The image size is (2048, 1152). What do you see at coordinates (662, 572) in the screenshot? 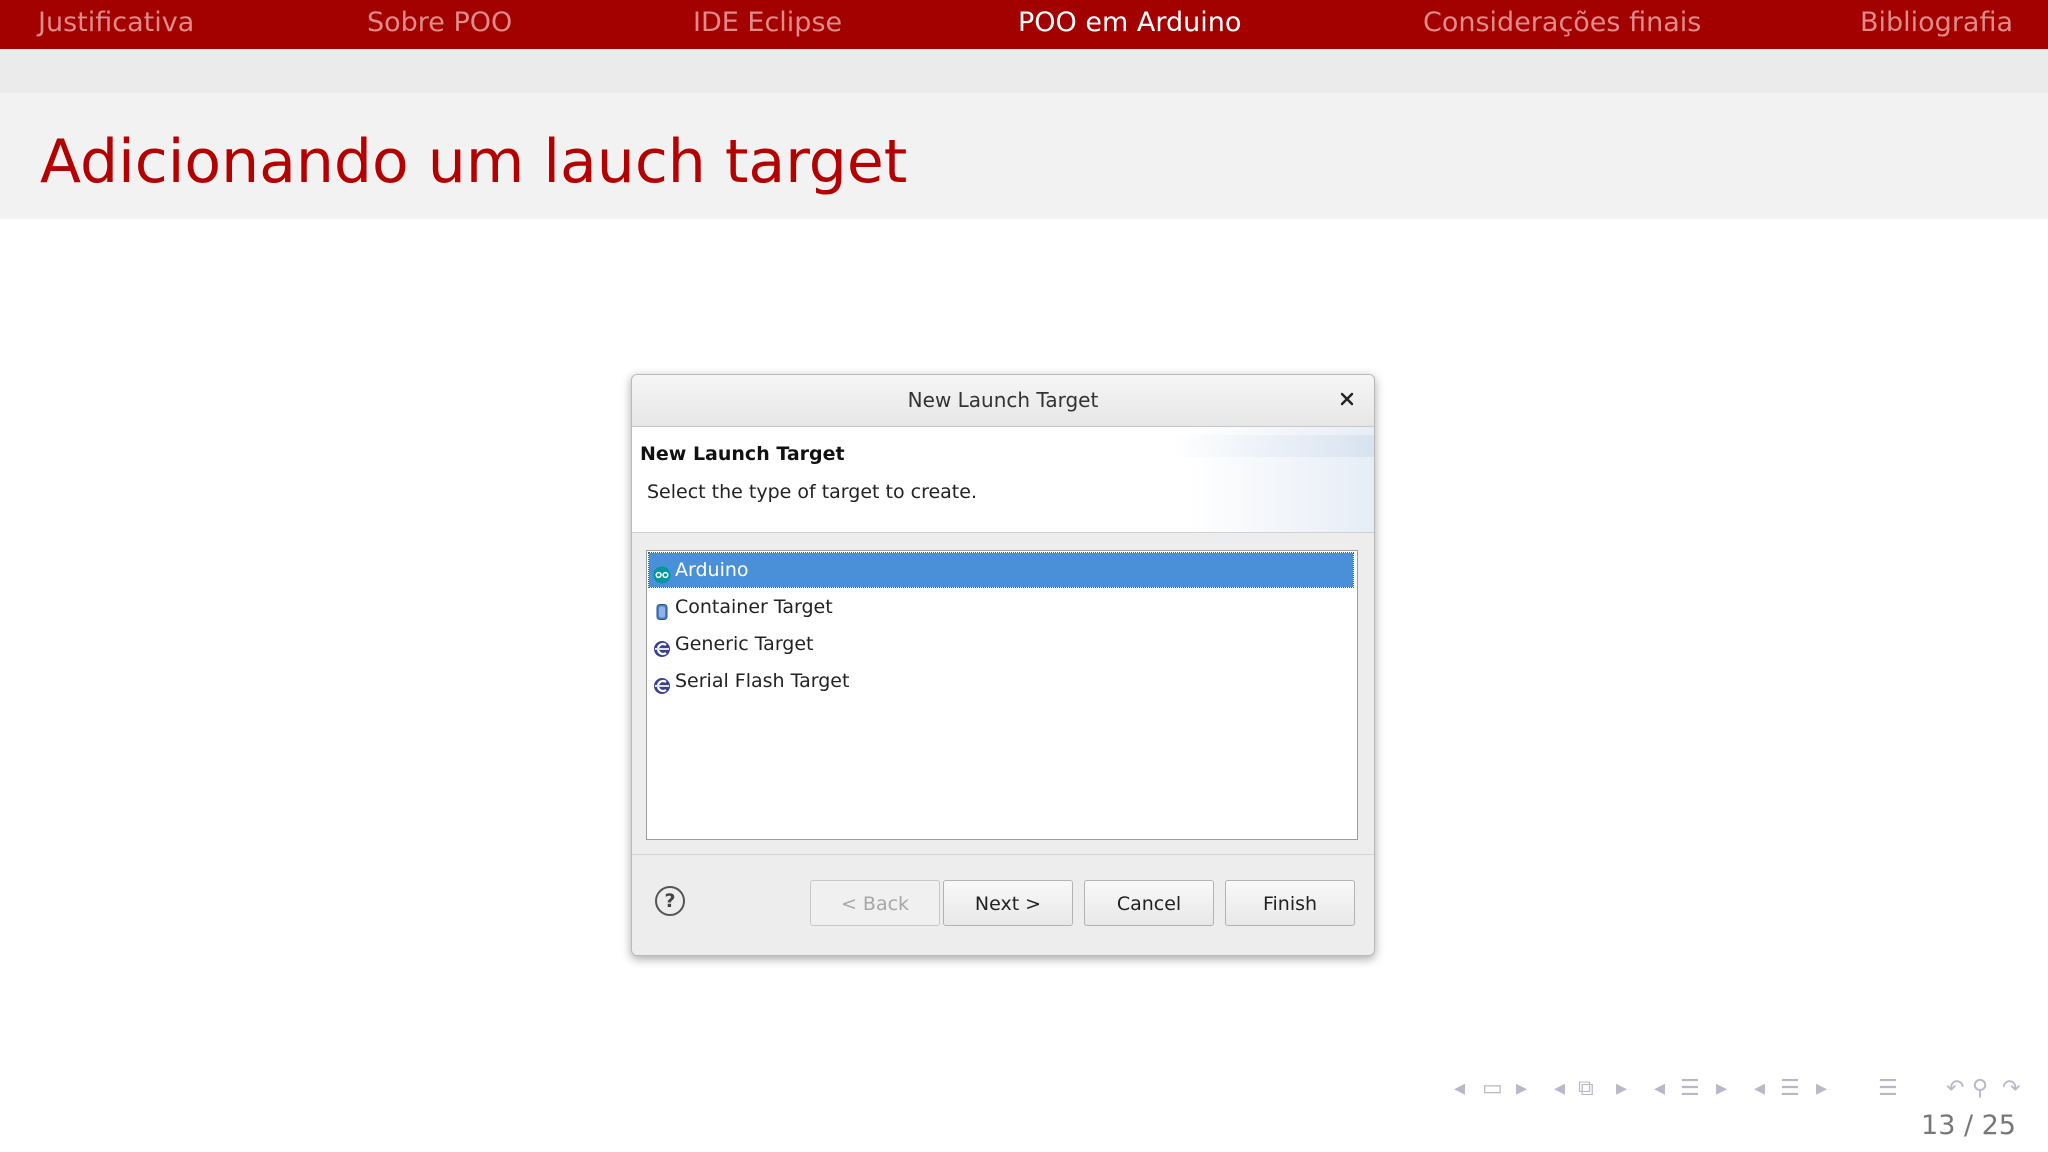
I see `arduino-icon` at bounding box center [662, 572].